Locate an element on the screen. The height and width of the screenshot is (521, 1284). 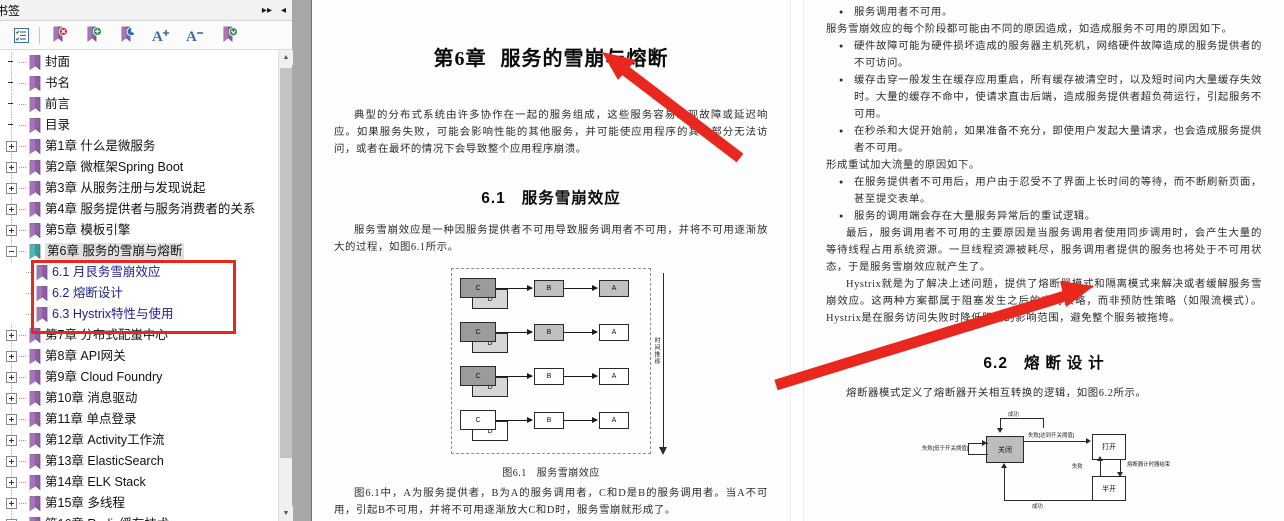
tree-collapse-minus-icon is located at coordinates (11, 251).